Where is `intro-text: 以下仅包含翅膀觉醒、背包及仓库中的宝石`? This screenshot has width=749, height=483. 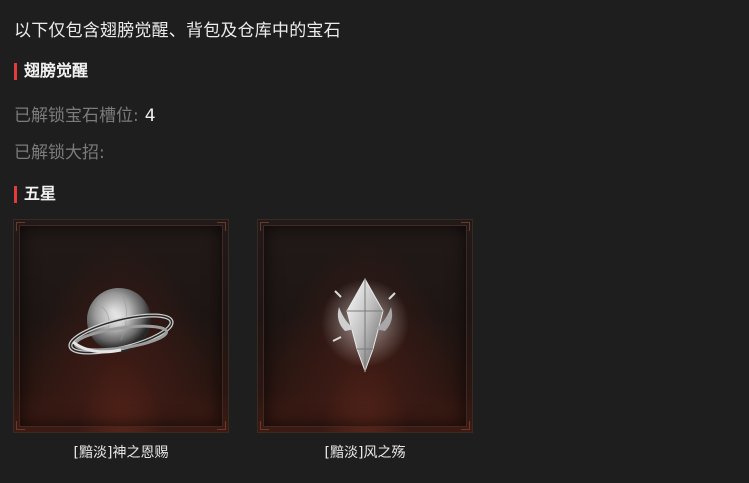
intro-text: 以下仅包含翅膀觉醒、背包及仓库中的宝石 is located at coordinates (177, 31).